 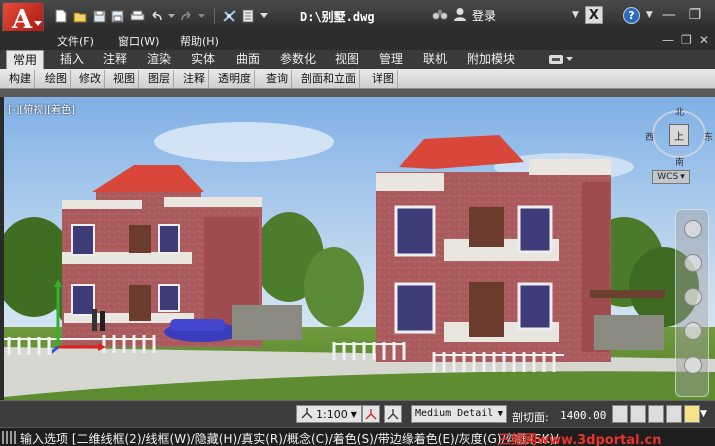 I want to click on close-window-button: ✕, so click(x=713, y=15).